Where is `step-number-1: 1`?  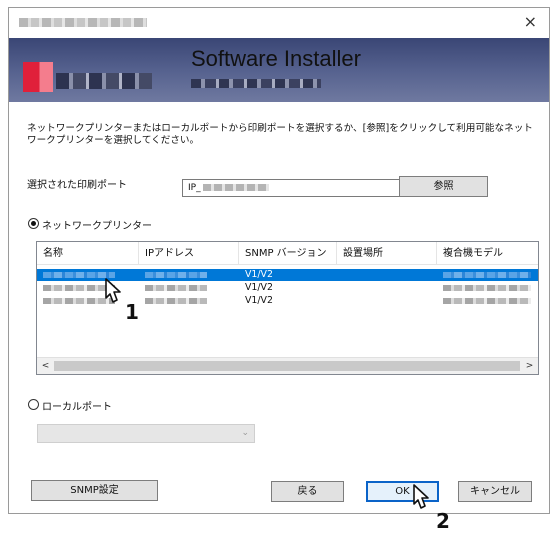
step-number-1: 1 is located at coordinates (132, 312).